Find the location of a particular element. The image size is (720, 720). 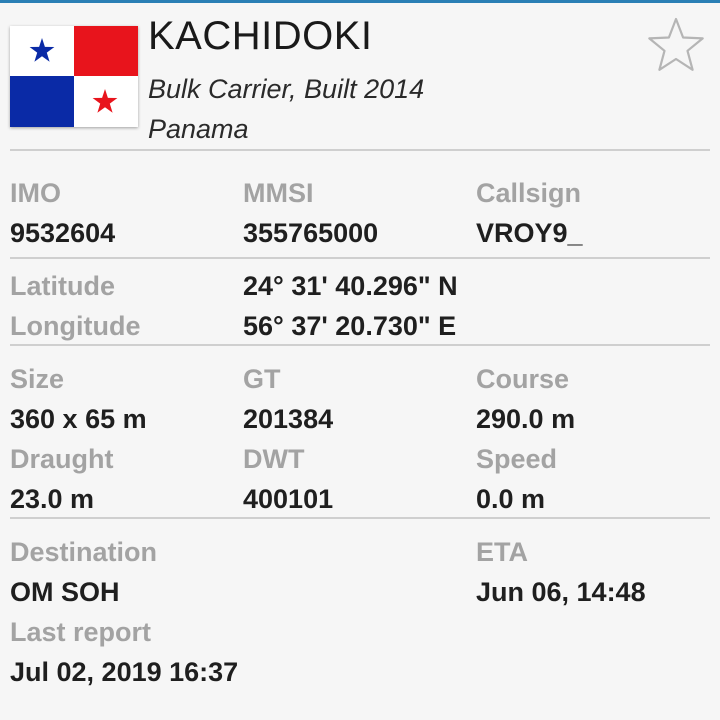

course-label: Course is located at coordinates (523, 379).